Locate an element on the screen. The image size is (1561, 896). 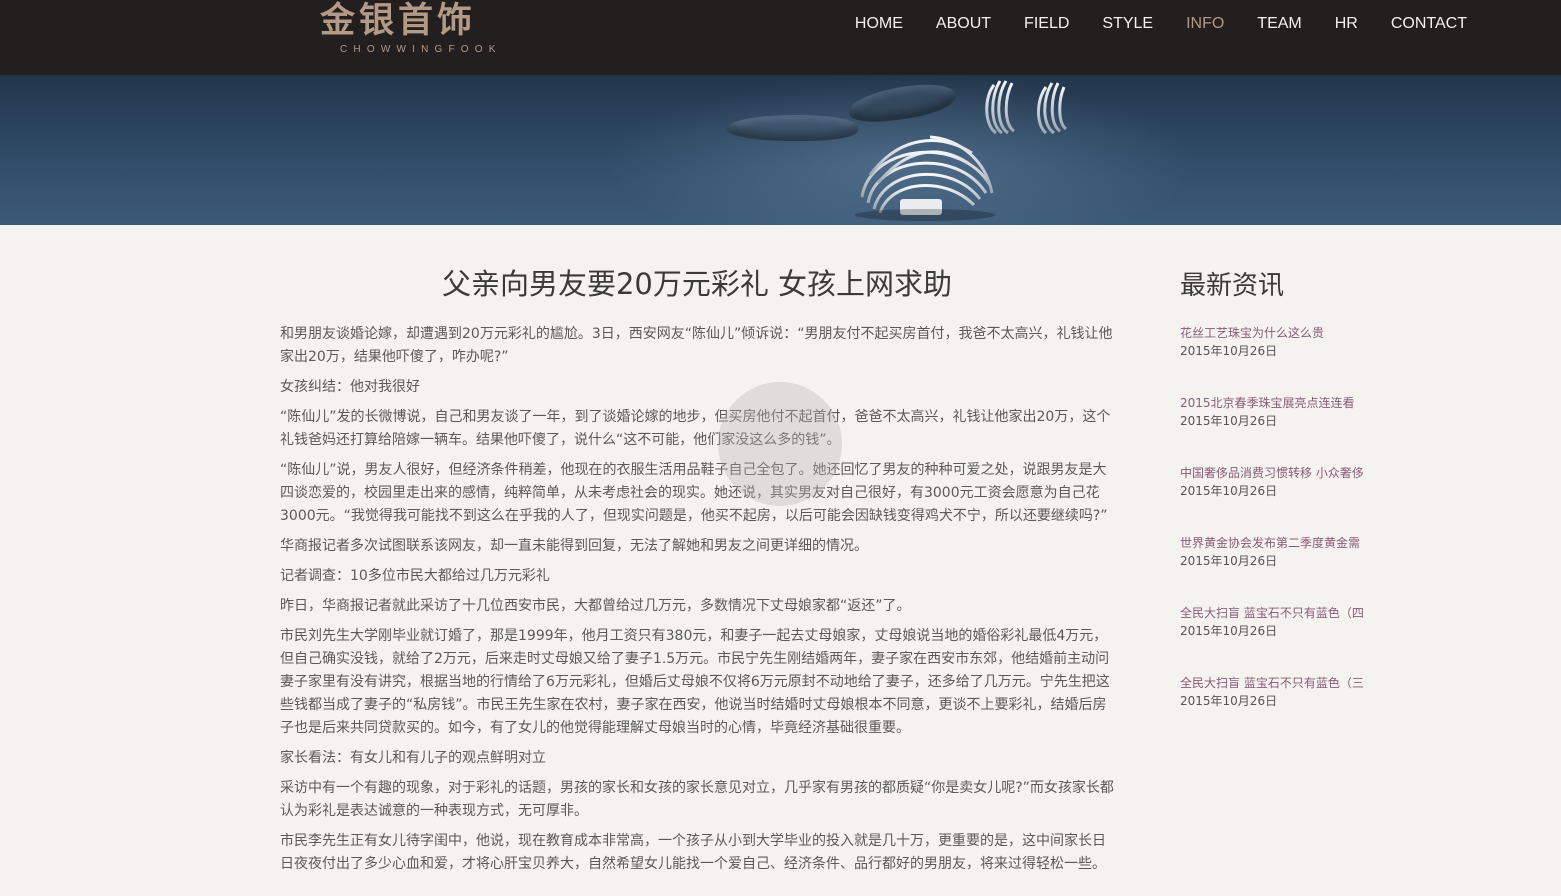
news-link: 中国奢侈品消费习惯转移 小众奢侈 is located at coordinates (1275, 473).